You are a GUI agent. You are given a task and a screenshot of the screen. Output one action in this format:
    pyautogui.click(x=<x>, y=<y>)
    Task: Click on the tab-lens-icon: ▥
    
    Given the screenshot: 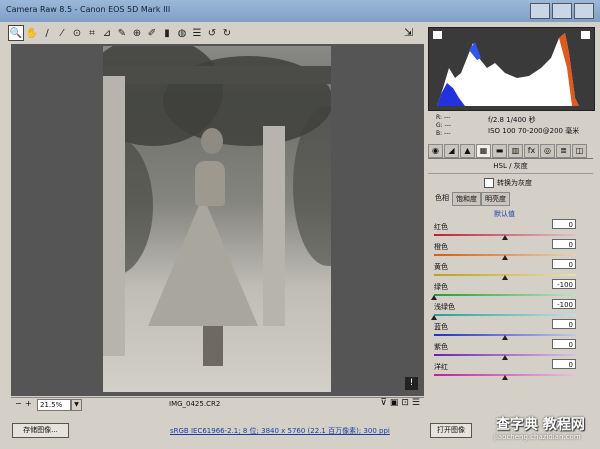 What is the action you would take?
    pyautogui.click(x=515, y=151)
    